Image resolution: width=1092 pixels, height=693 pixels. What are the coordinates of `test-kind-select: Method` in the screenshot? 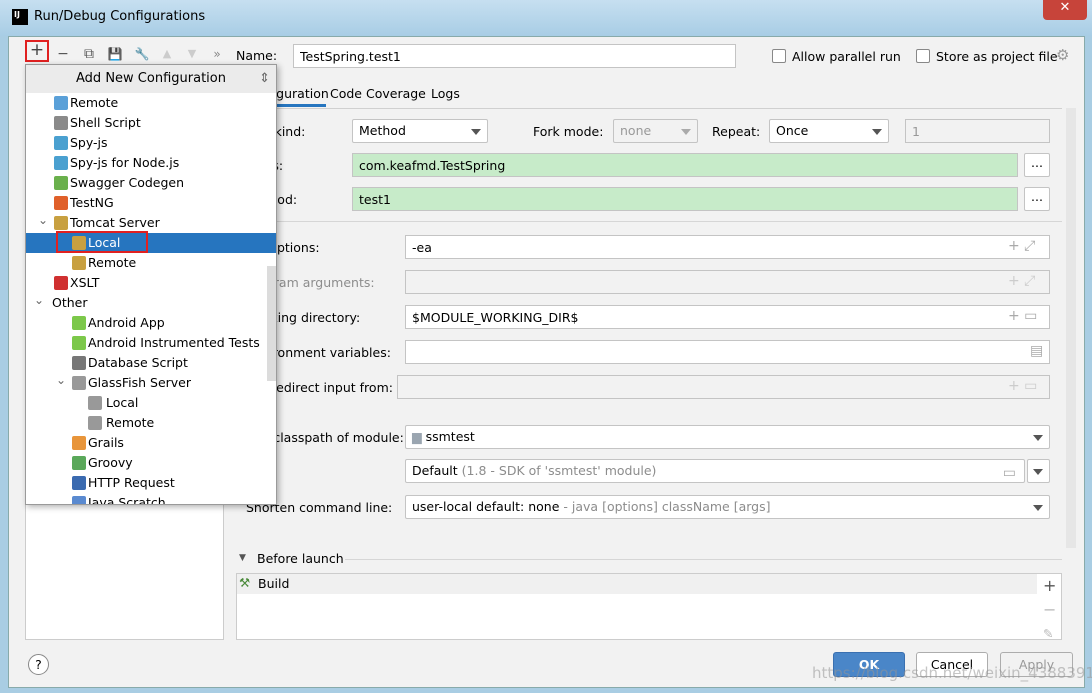 It's located at (420, 131).